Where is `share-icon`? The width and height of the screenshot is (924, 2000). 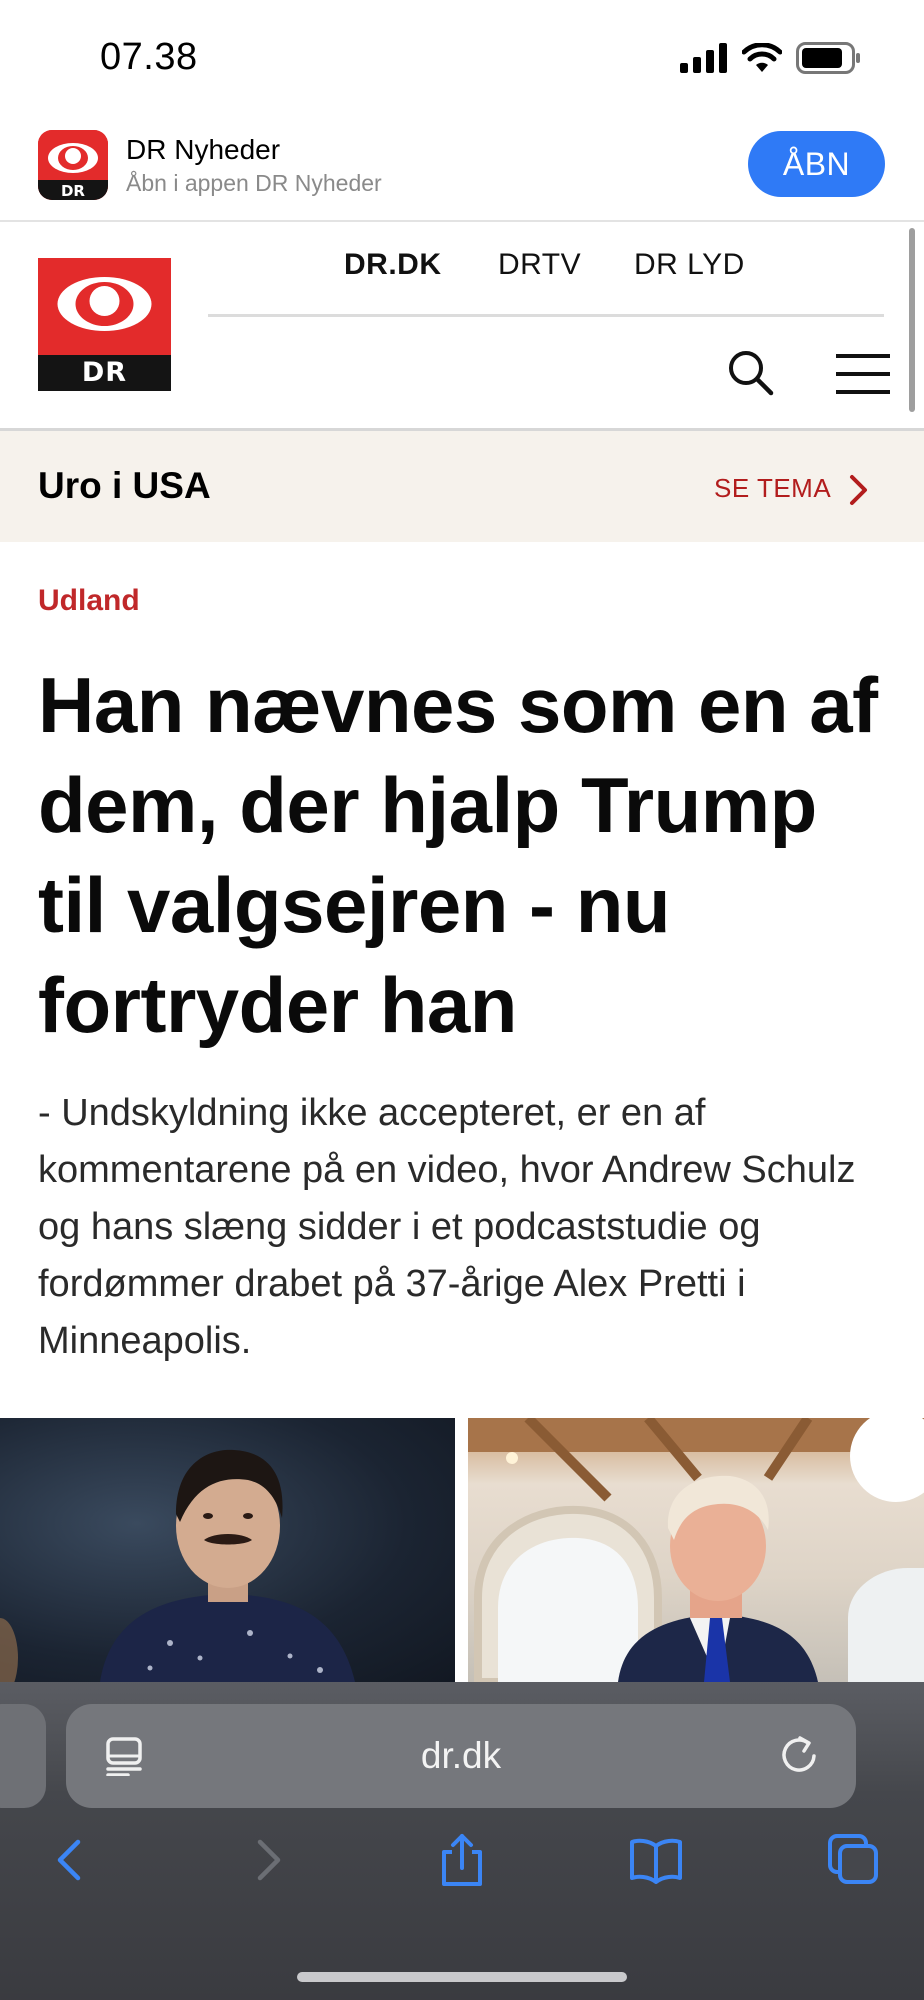
share-icon is located at coordinates (462, 1860).